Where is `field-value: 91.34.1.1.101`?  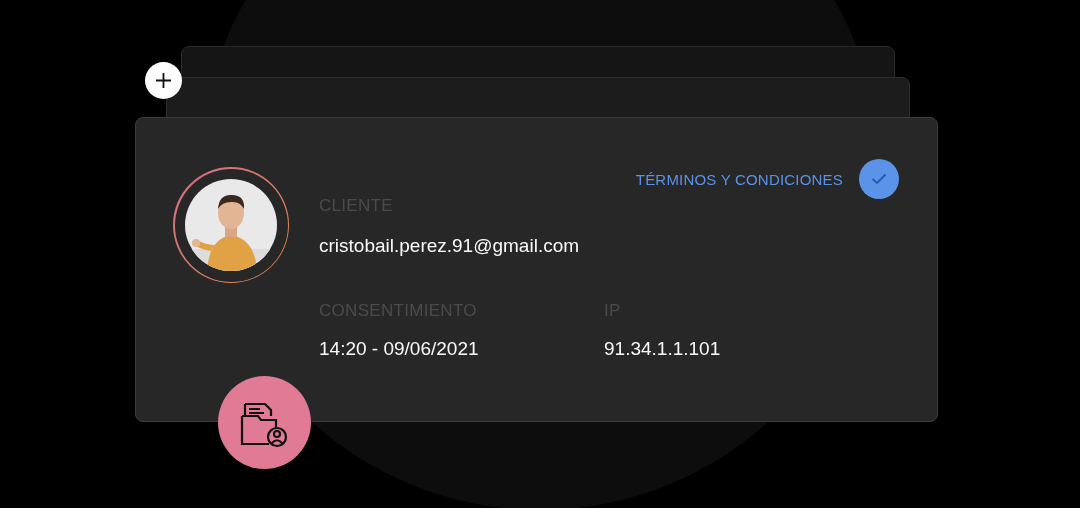 field-value: 91.34.1.1.101 is located at coordinates (662, 349).